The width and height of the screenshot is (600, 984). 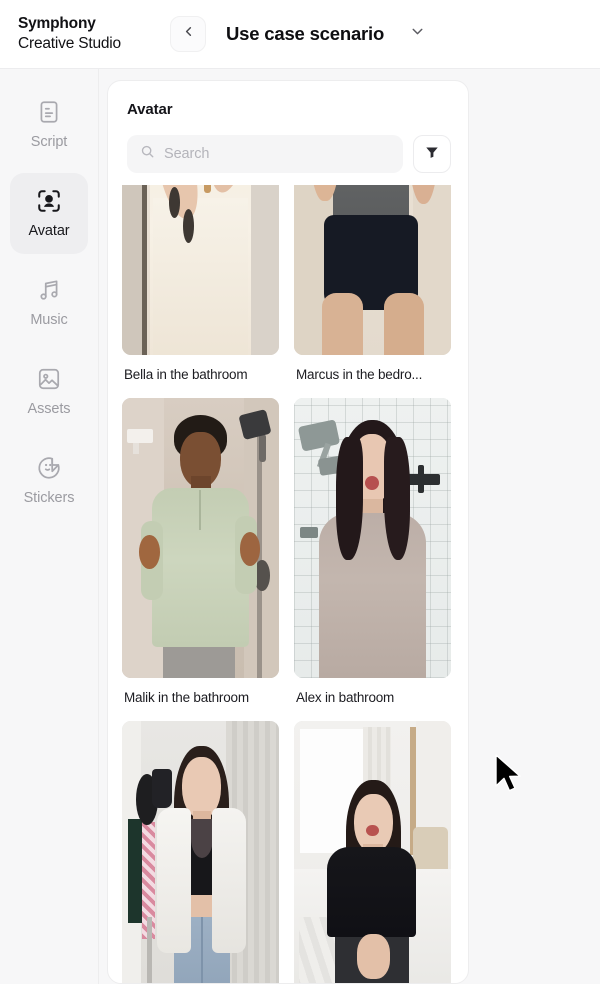 What do you see at coordinates (150, 109) in the screenshot?
I see `panel-title: Avatar` at bounding box center [150, 109].